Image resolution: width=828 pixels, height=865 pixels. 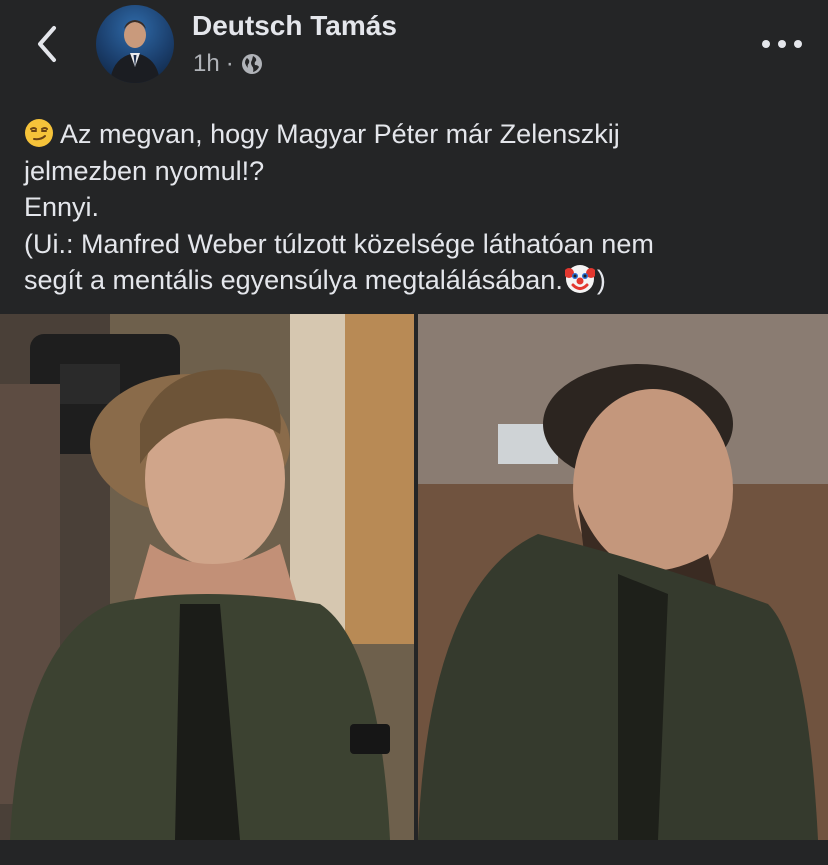 What do you see at coordinates (144, 170) in the screenshot?
I see `post-line-2: jelmezben nyomul!?` at bounding box center [144, 170].